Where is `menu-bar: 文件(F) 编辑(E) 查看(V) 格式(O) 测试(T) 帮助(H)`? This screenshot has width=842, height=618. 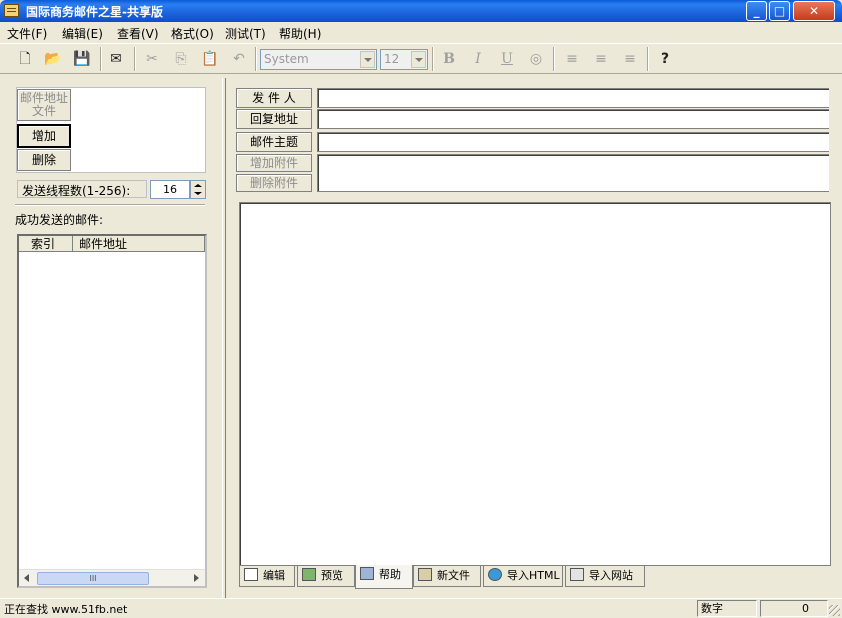
menu-bar: 文件(F) 编辑(E) 查看(V) 格式(O) 测试(T) 帮助(H) is located at coordinates (421, 32).